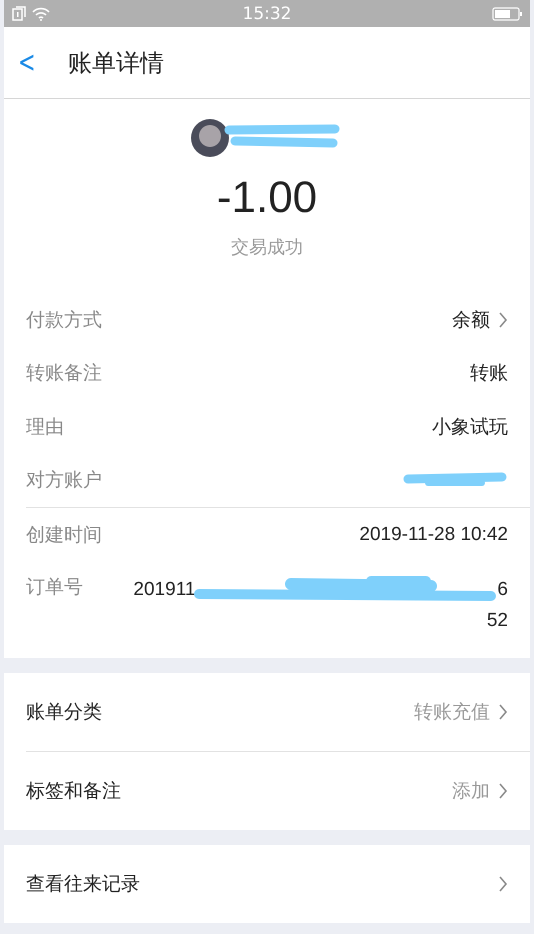 The height and width of the screenshot is (934, 534). Describe the element at coordinates (267, 198) in the screenshot. I see `amount: -1.00` at that location.